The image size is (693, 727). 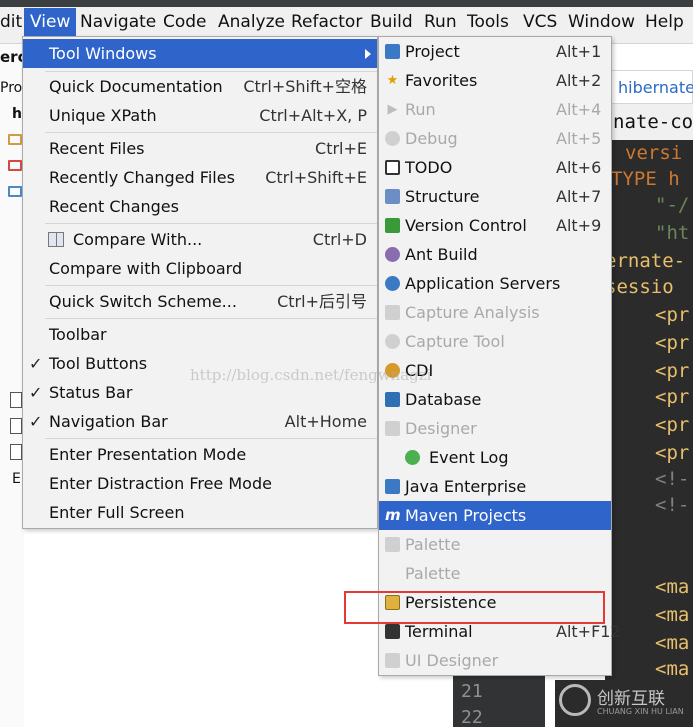 I want to click on menu-item-label: Palette, so click(x=433, y=544).